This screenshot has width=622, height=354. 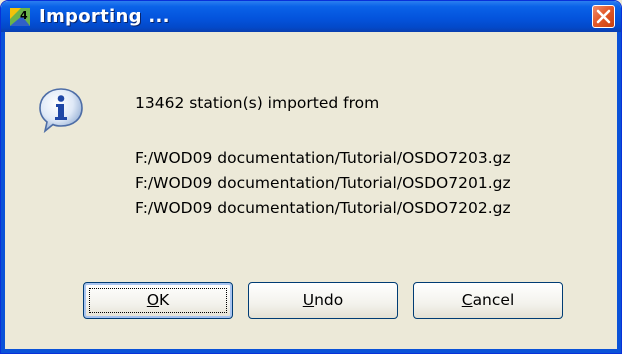 I want to click on undo-button: Undo, so click(x=323, y=300).